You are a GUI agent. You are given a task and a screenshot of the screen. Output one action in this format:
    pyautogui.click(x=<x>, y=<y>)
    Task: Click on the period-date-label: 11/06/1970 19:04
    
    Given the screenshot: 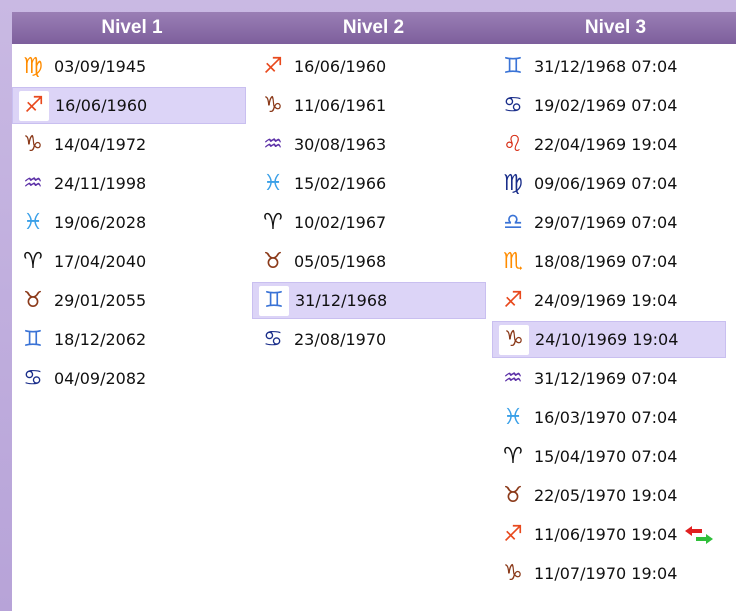 What is the action you would take?
    pyautogui.click(x=606, y=534)
    